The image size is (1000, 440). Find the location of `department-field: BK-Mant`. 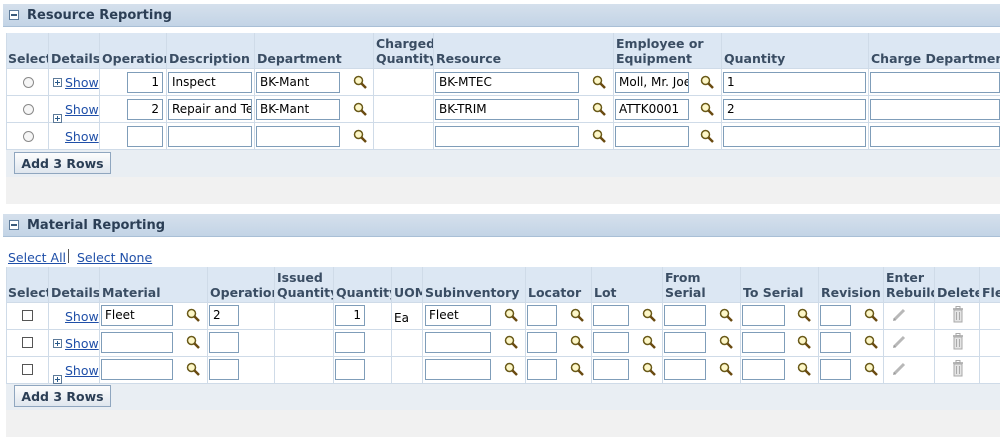

department-field: BK-Mant is located at coordinates (298, 82).